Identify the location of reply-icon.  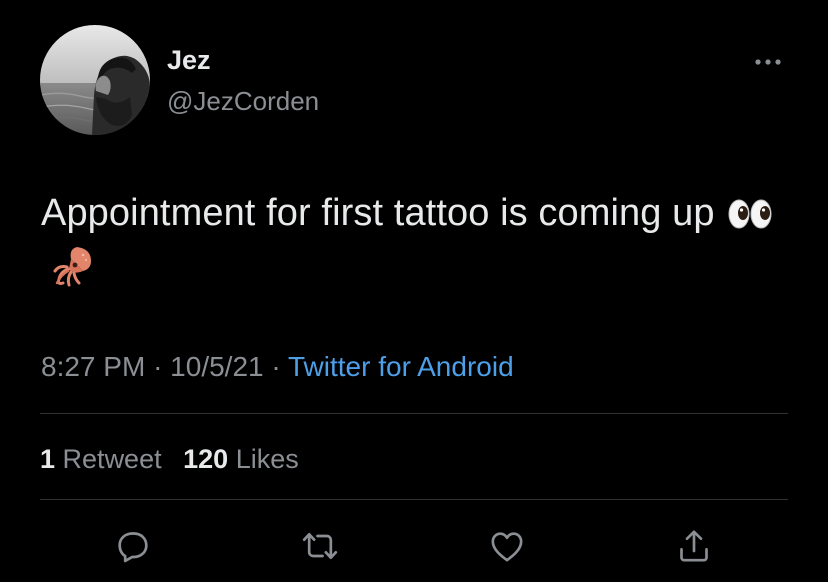
(133, 546).